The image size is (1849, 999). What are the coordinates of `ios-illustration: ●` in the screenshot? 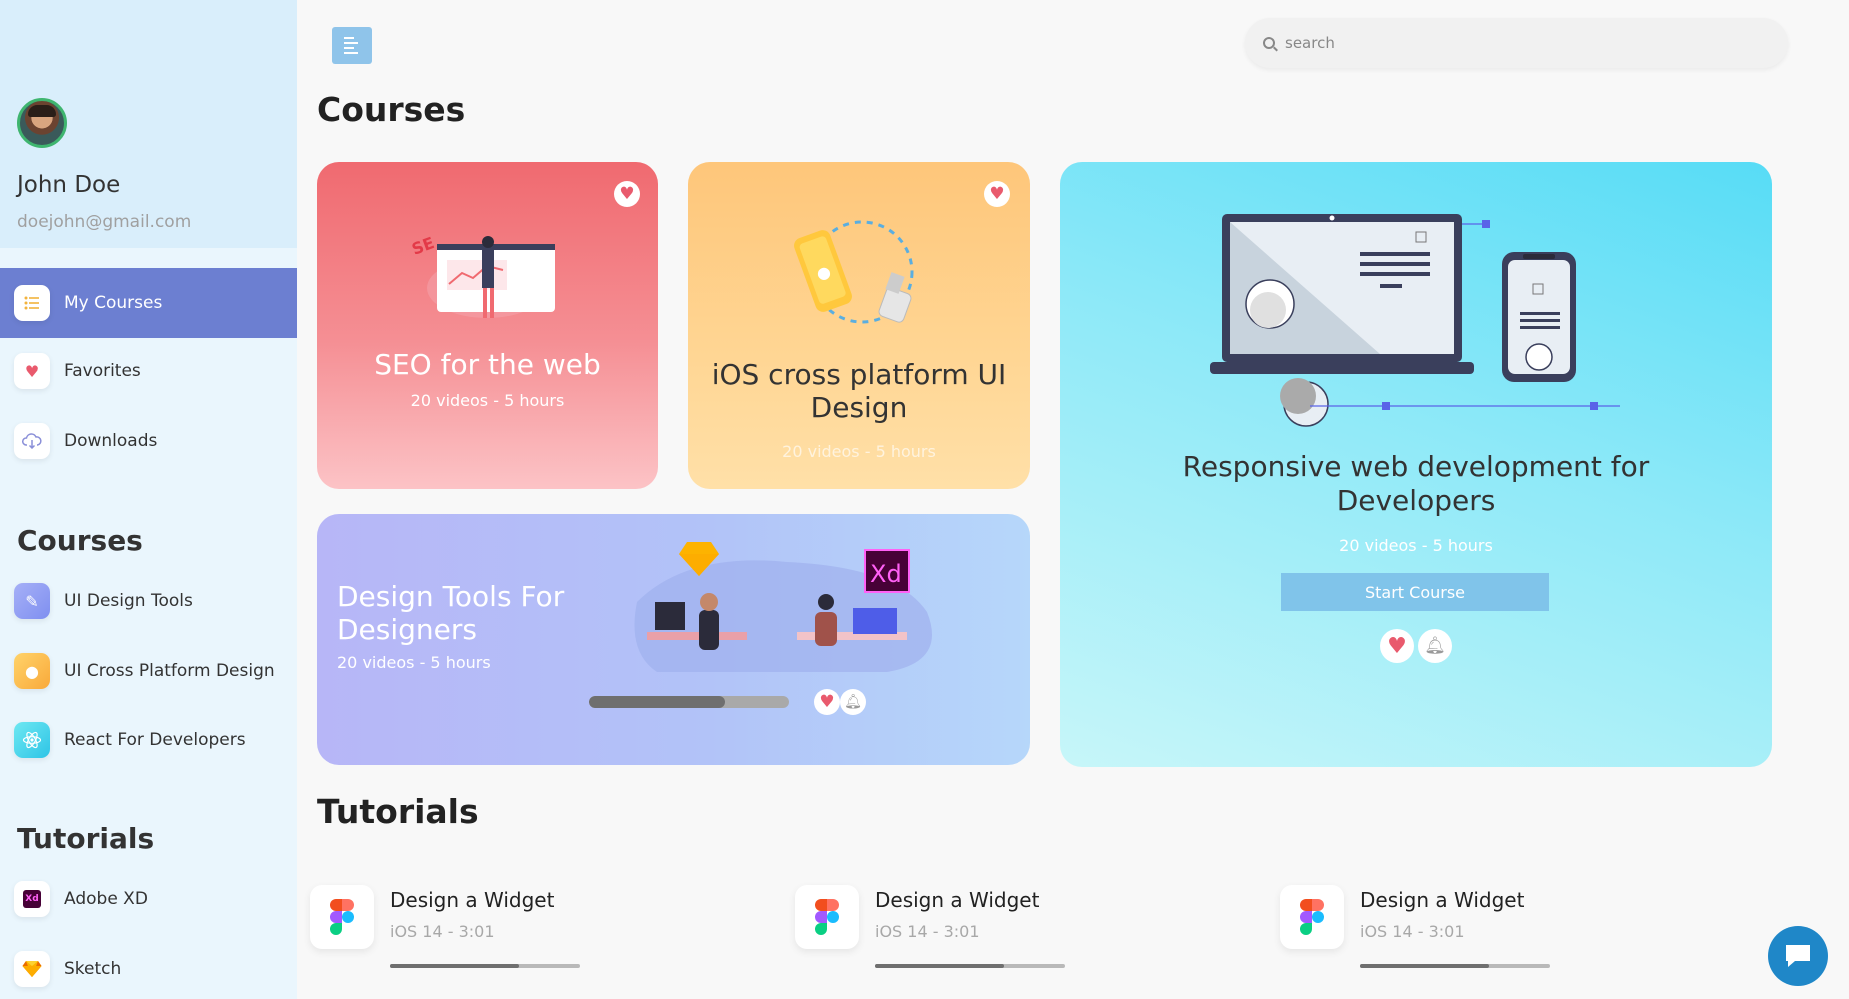 It's located at (854, 272).